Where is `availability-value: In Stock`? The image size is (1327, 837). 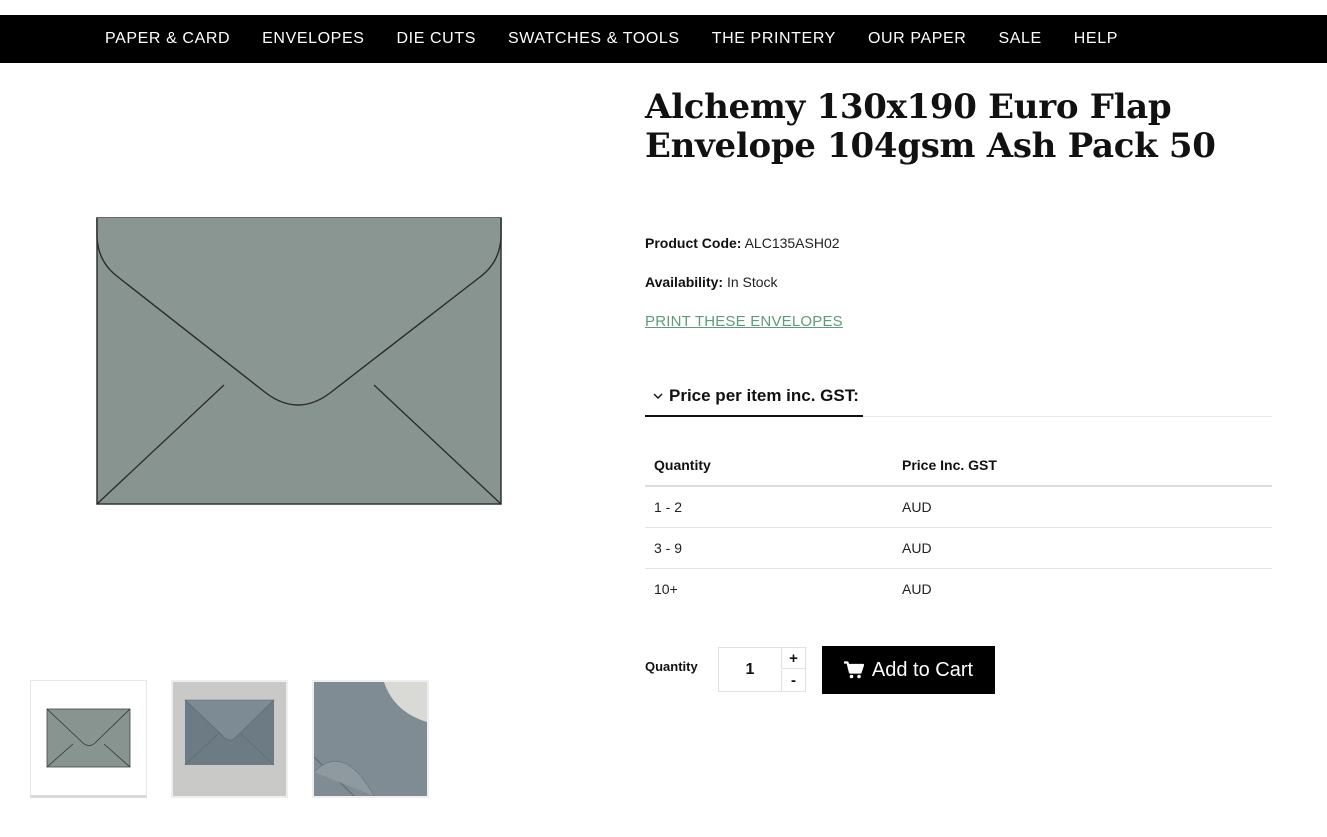 availability-value: In Stock is located at coordinates (752, 282).